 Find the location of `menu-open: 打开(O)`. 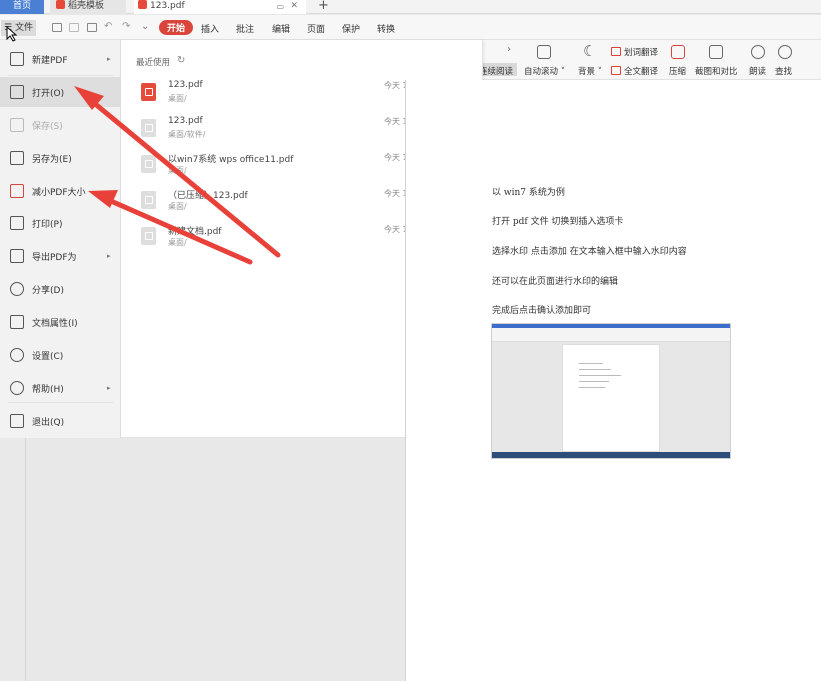

menu-open: 打开(O) is located at coordinates (60, 92).